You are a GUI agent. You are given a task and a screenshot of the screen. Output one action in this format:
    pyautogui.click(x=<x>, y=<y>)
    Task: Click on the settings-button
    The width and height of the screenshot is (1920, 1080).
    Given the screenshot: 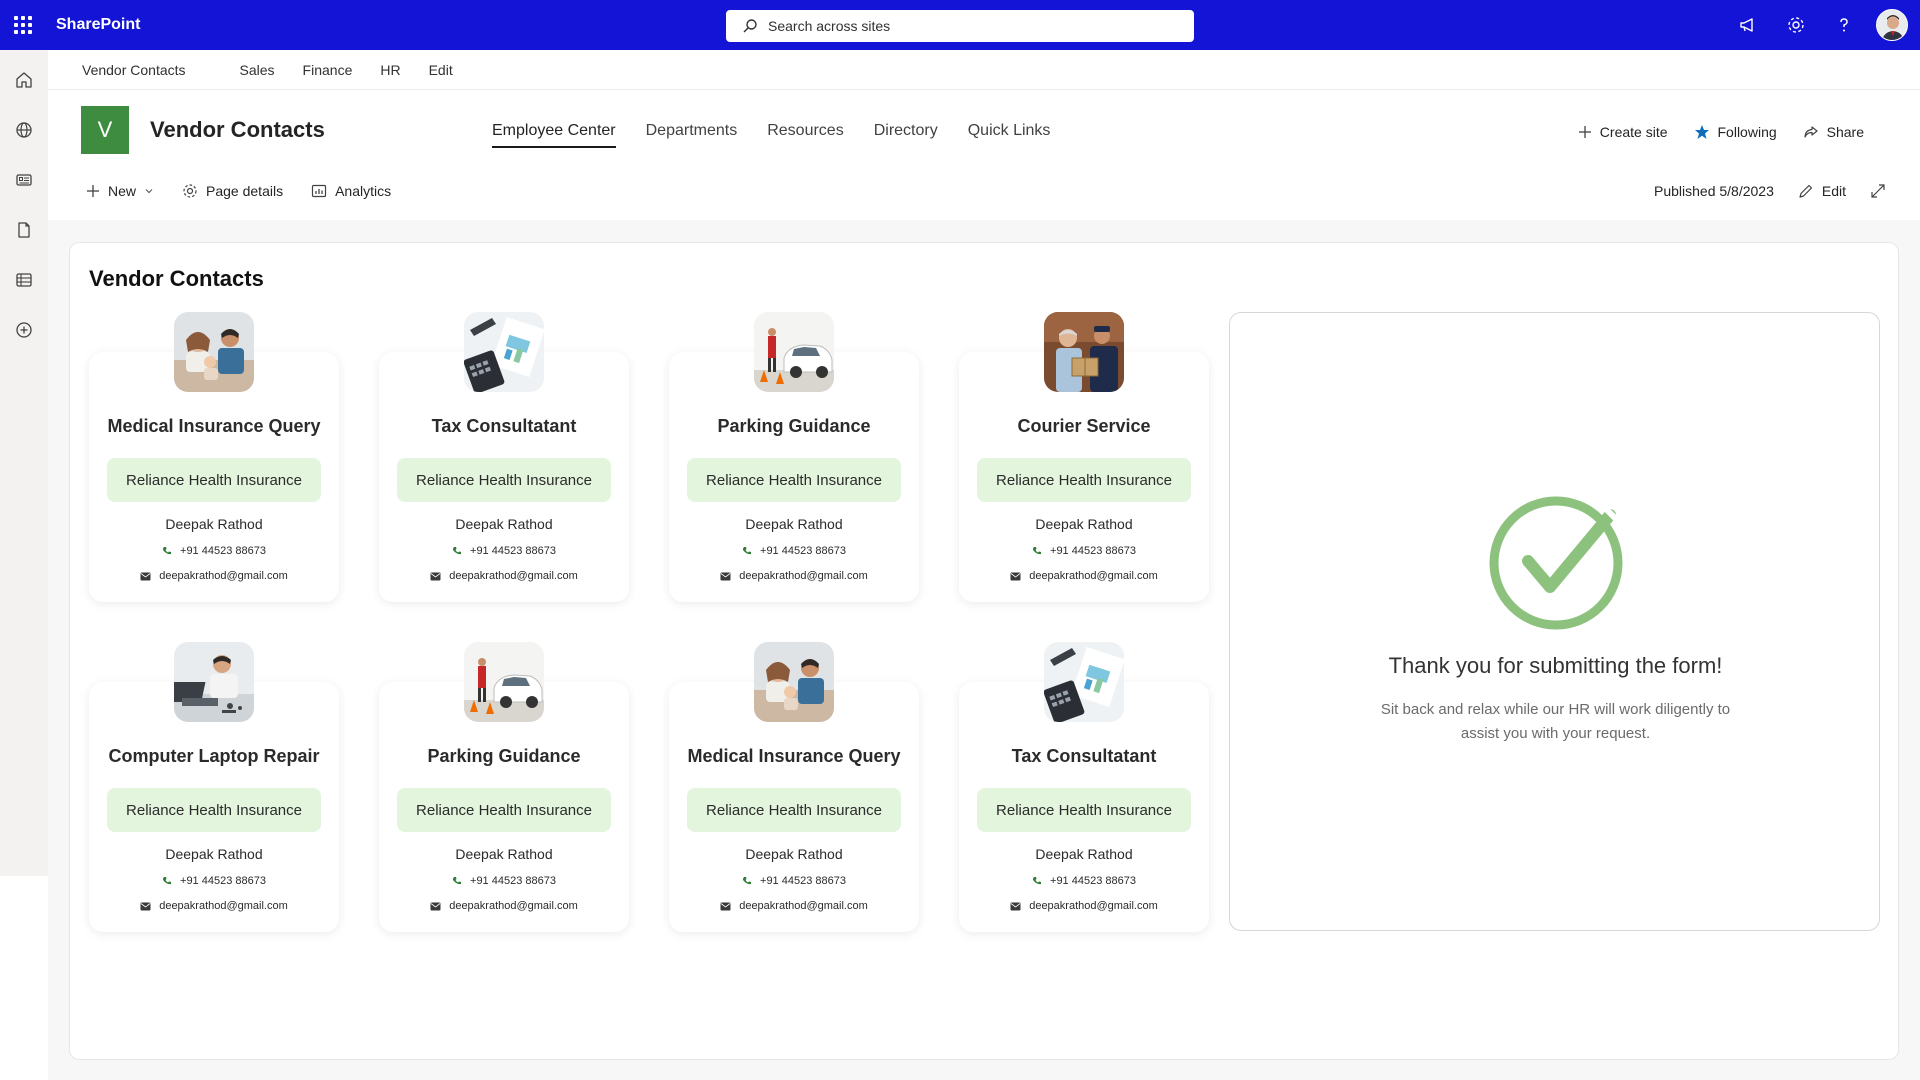 What is the action you would take?
    pyautogui.click(x=1796, y=25)
    